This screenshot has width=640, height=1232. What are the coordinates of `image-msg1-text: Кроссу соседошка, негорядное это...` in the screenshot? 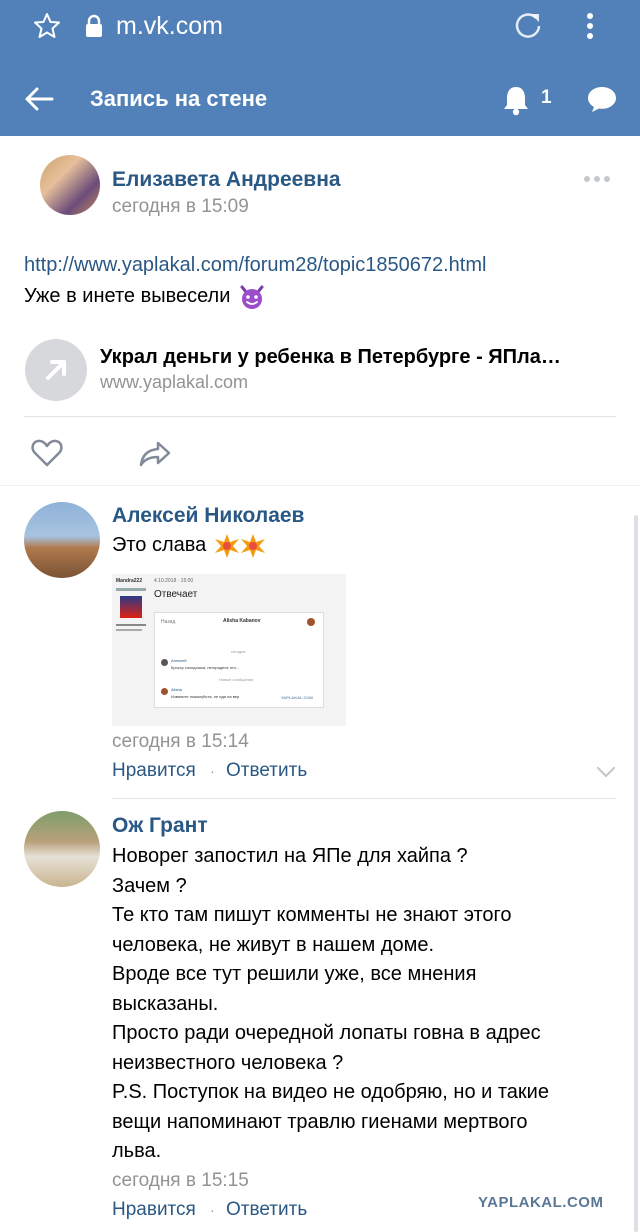 It's located at (205, 667).